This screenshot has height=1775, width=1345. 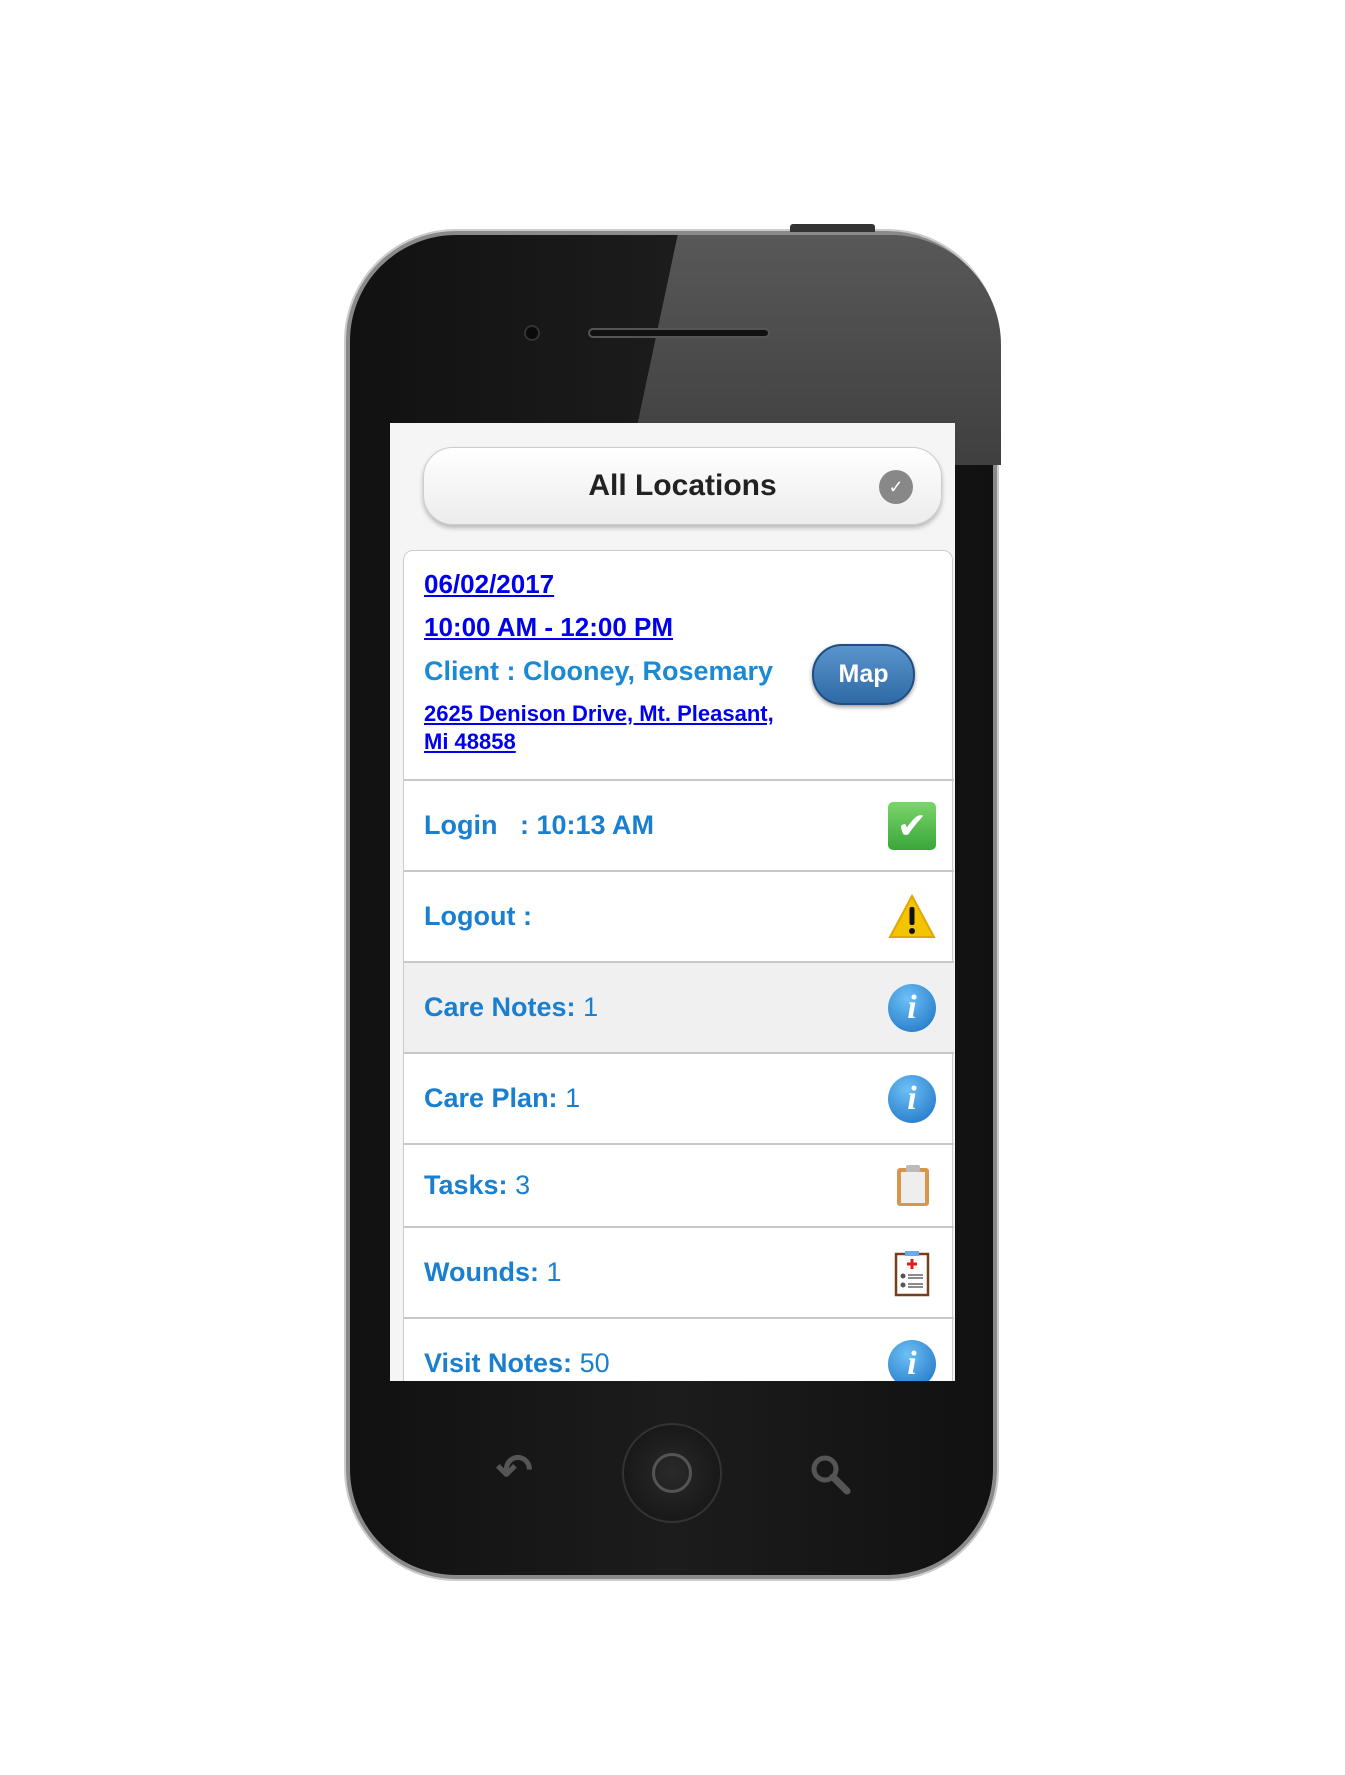 I want to click on client-name: Client : Clooney, Rosemary, so click(x=599, y=671).